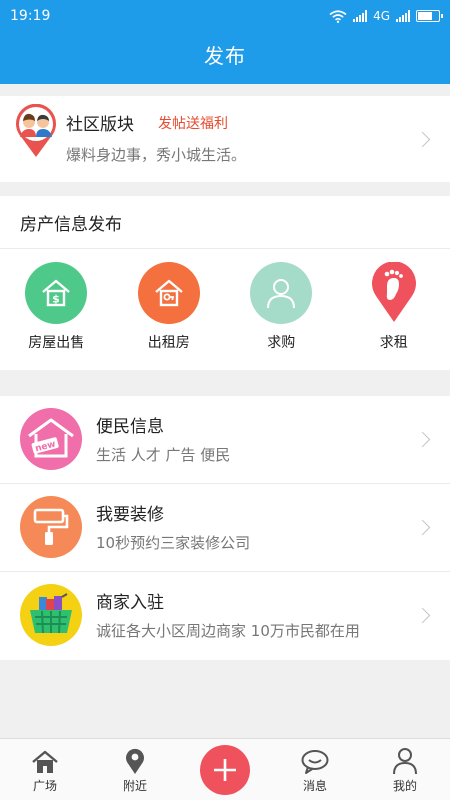 The width and height of the screenshot is (450, 800). Describe the element at coordinates (51, 615) in the screenshot. I see `shopping-basket-icon` at that location.